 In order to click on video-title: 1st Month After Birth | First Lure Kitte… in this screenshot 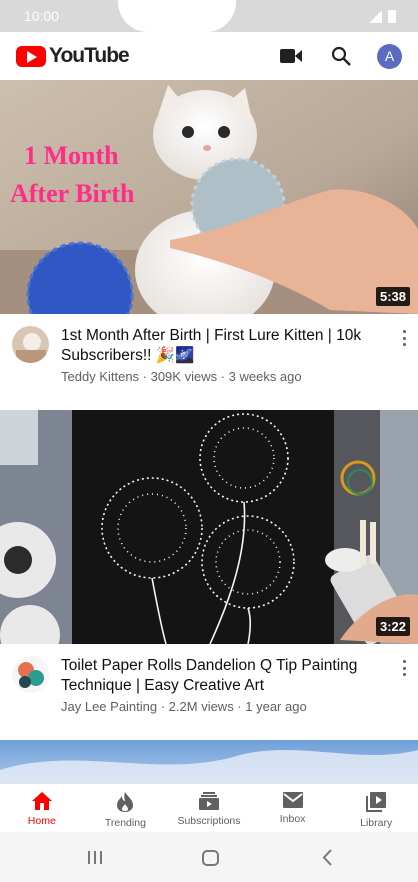, I will do `click(220, 346)`.